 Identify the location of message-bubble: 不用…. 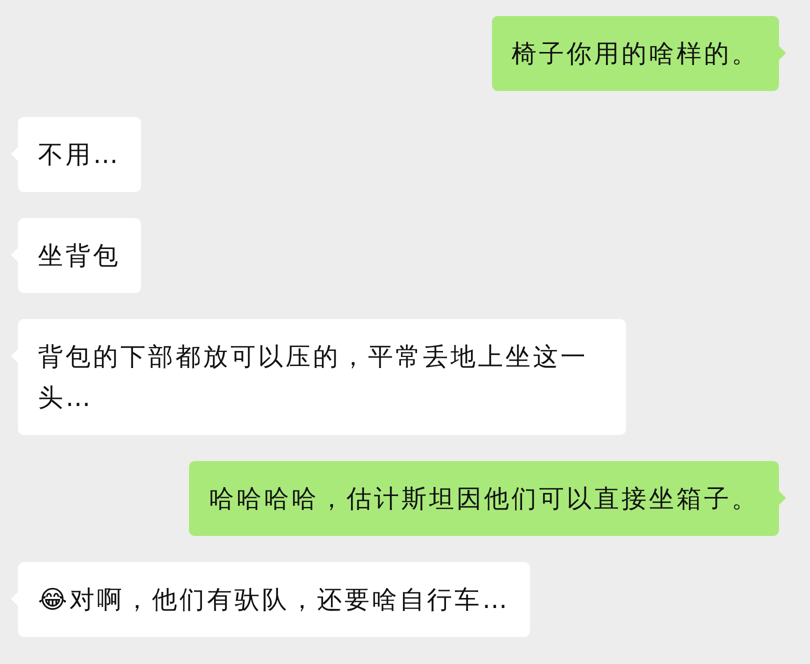
(79, 154).